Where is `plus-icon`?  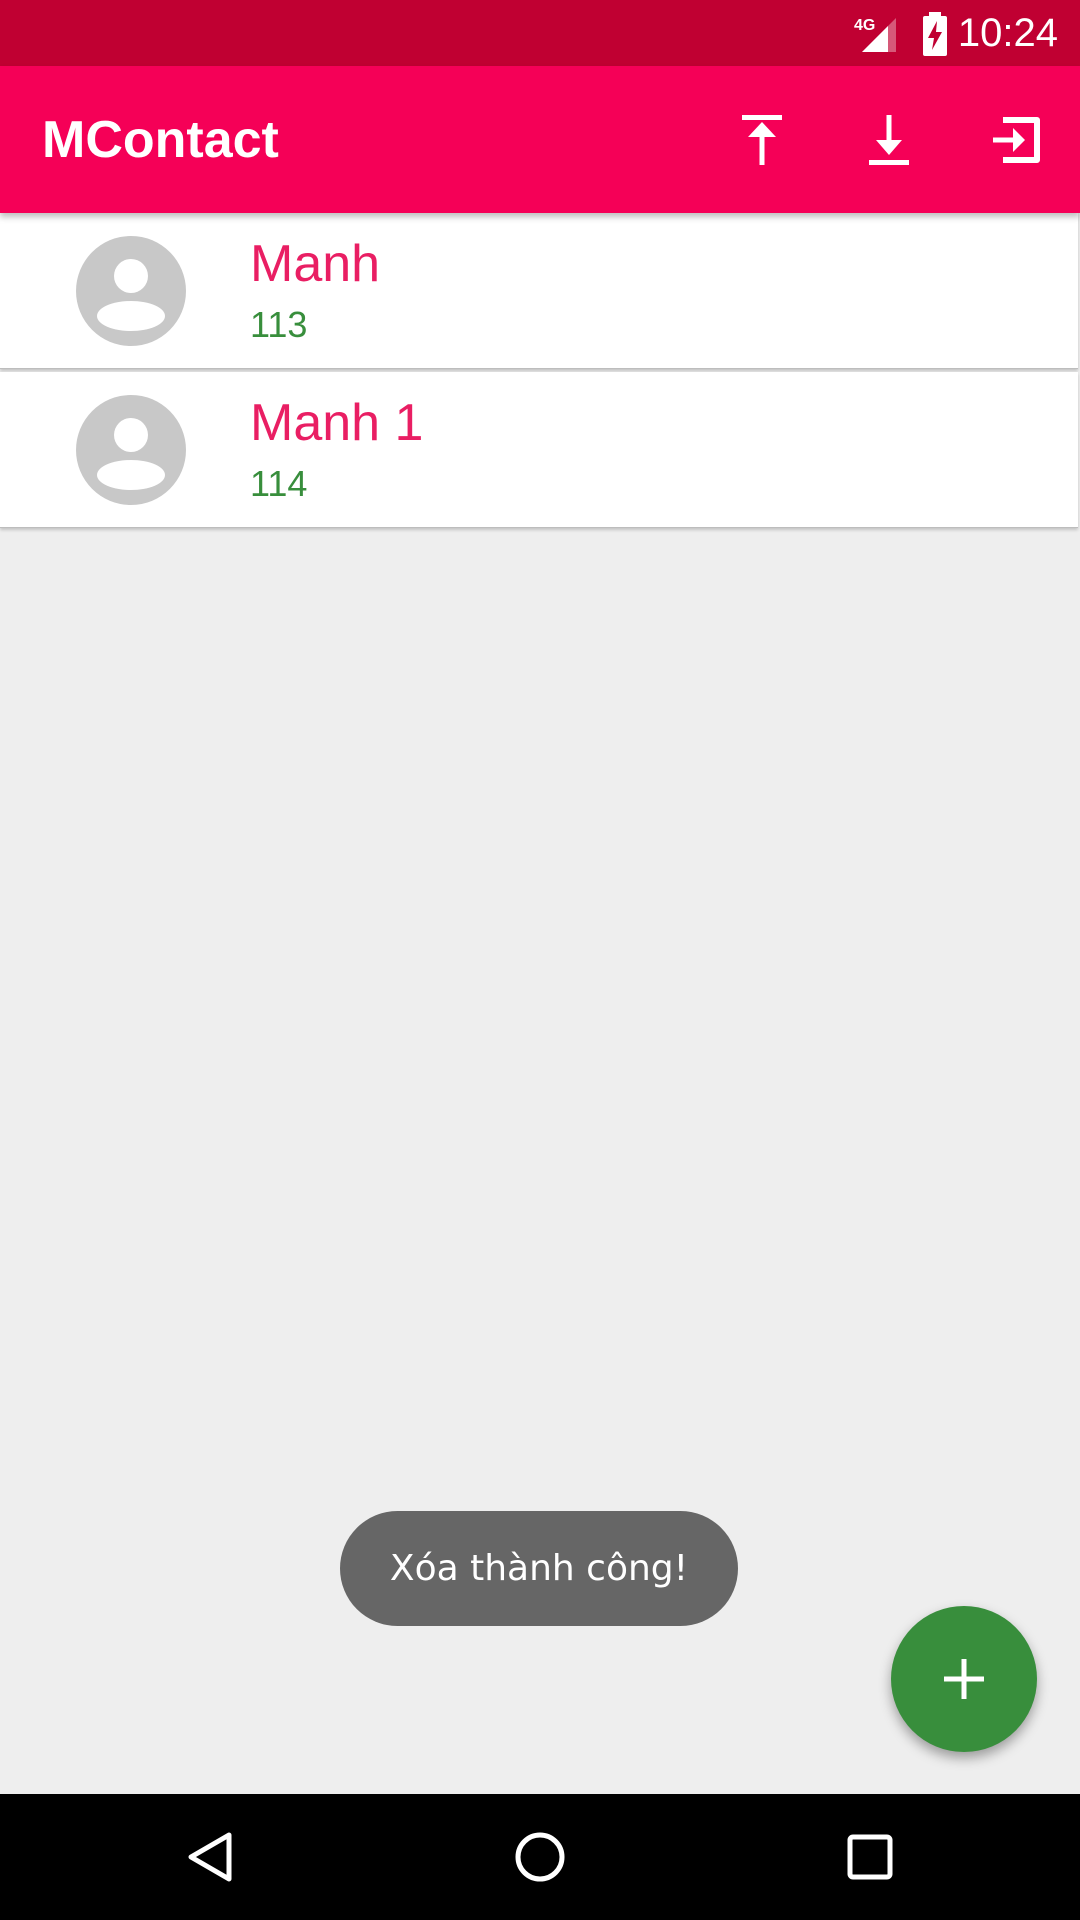 plus-icon is located at coordinates (964, 1679).